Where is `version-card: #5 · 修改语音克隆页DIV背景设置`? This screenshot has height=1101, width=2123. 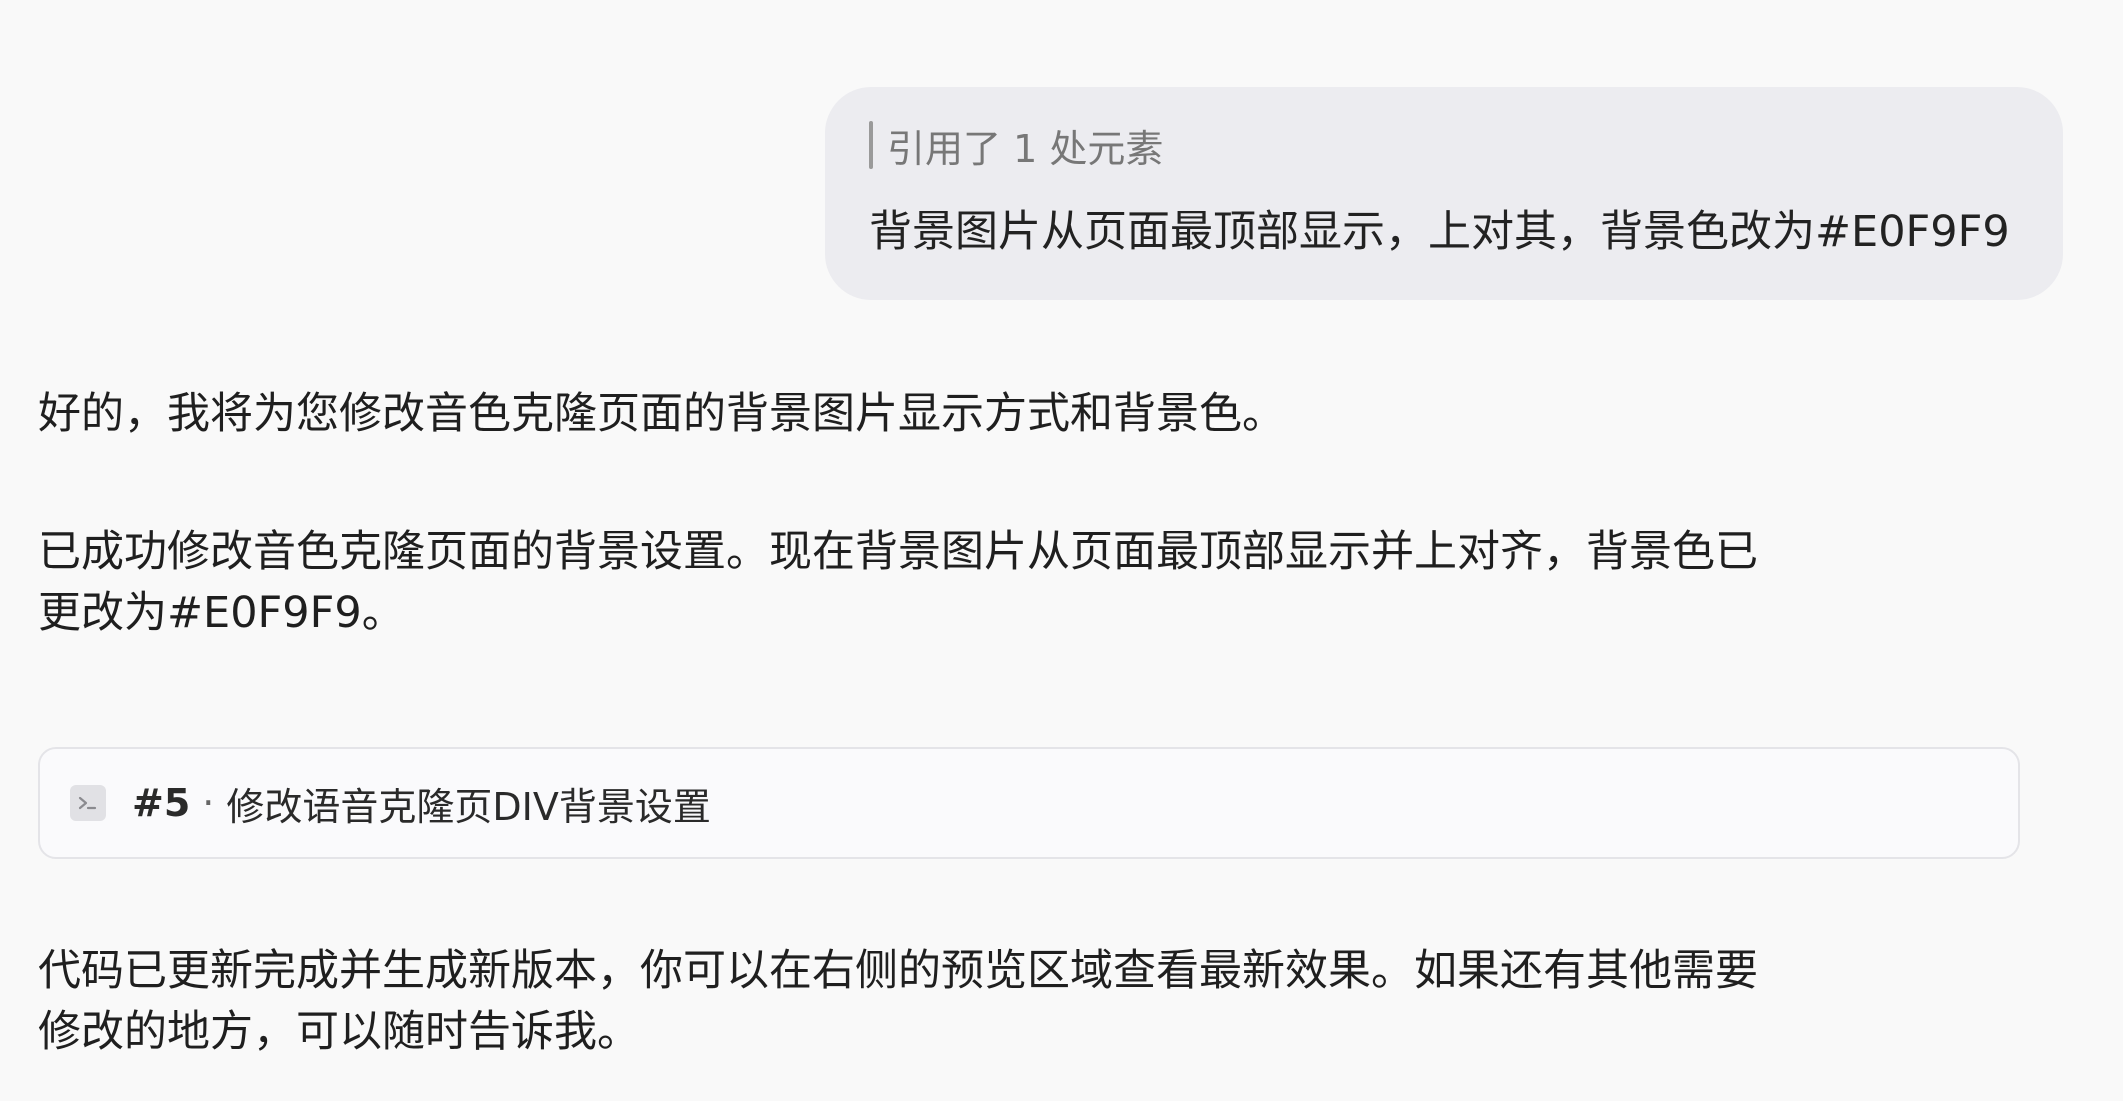
version-card: #5 · 修改语音克隆页DIV背景设置 is located at coordinates (1029, 803).